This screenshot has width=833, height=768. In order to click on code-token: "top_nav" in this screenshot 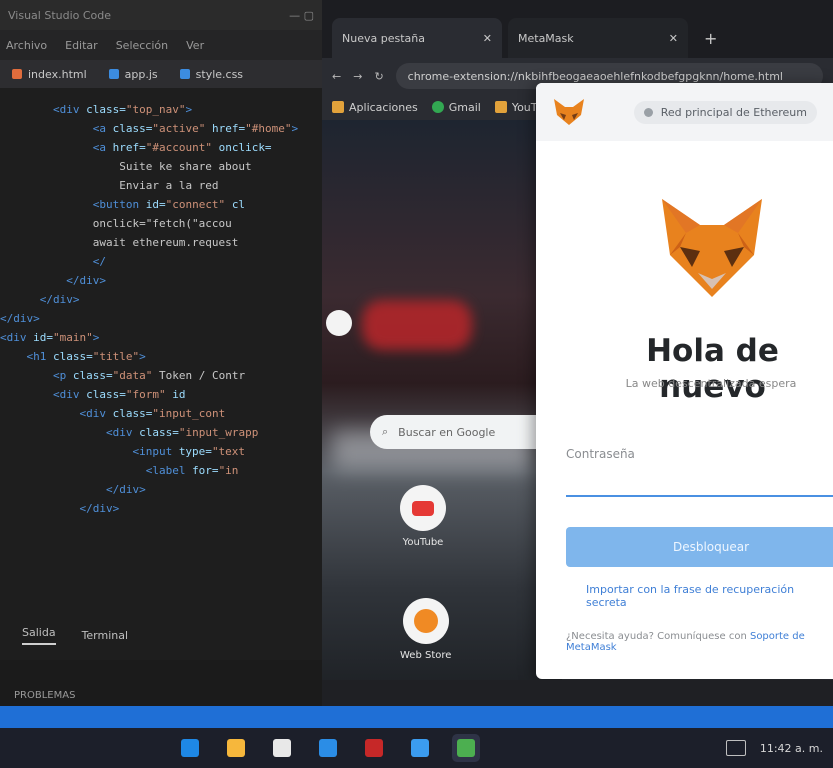, I will do `click(155, 109)`.